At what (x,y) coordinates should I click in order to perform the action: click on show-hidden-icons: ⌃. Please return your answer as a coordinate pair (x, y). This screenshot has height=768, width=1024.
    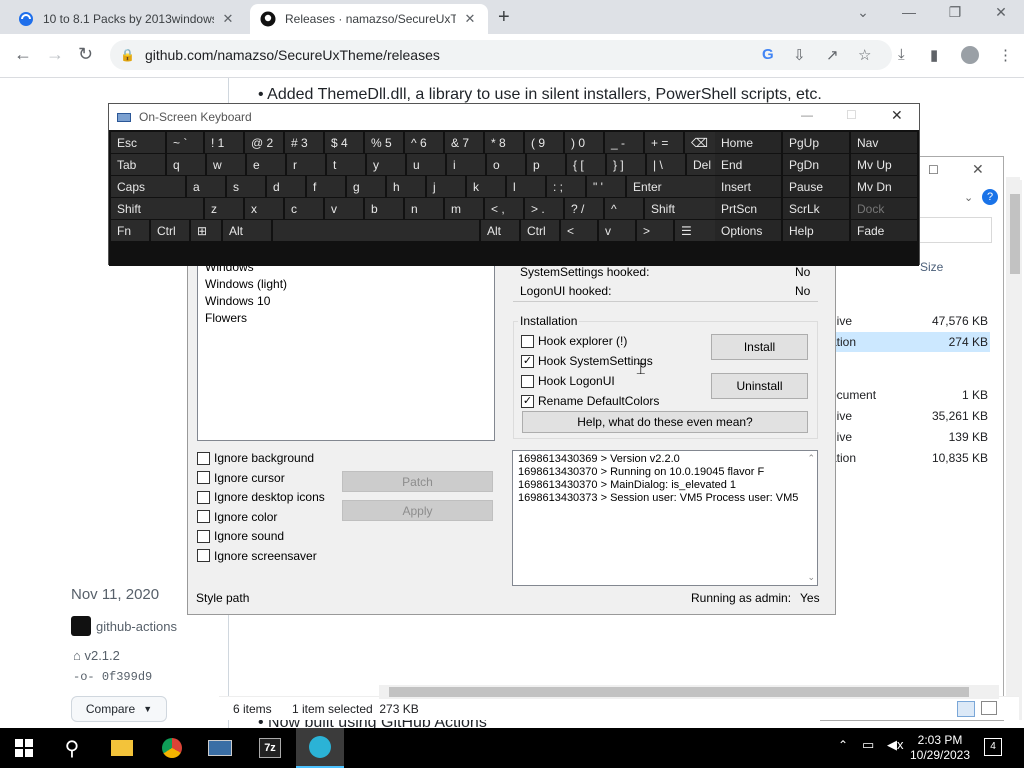
    Looking at the image, I should click on (843, 745).